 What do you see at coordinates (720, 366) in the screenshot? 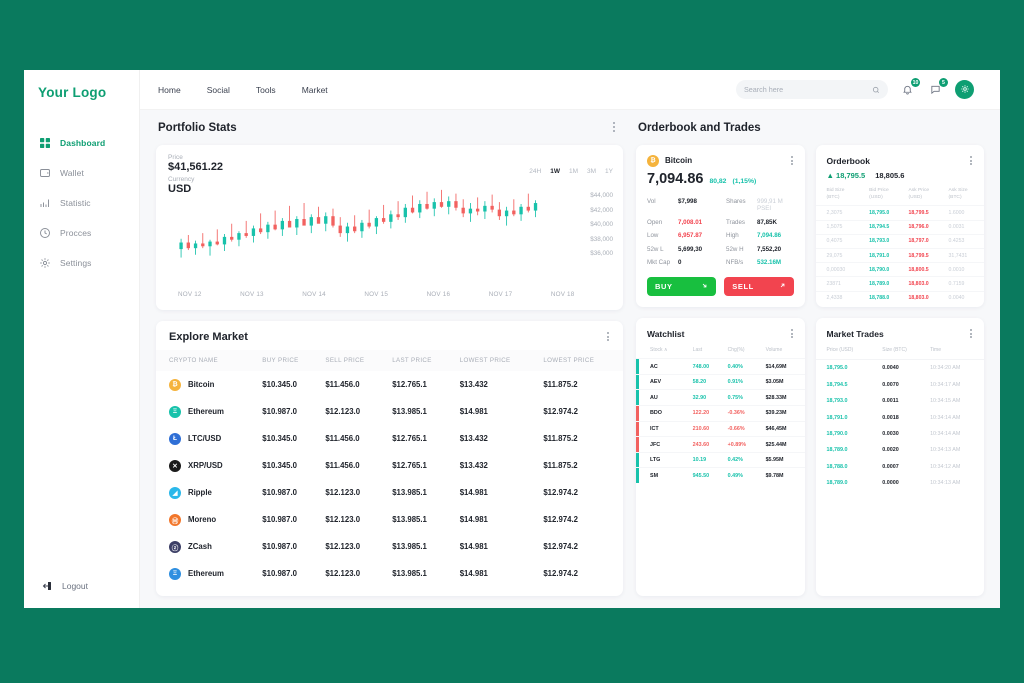
I see `table-row: AC 748.00 0.40% $14,69M` at bounding box center [720, 366].